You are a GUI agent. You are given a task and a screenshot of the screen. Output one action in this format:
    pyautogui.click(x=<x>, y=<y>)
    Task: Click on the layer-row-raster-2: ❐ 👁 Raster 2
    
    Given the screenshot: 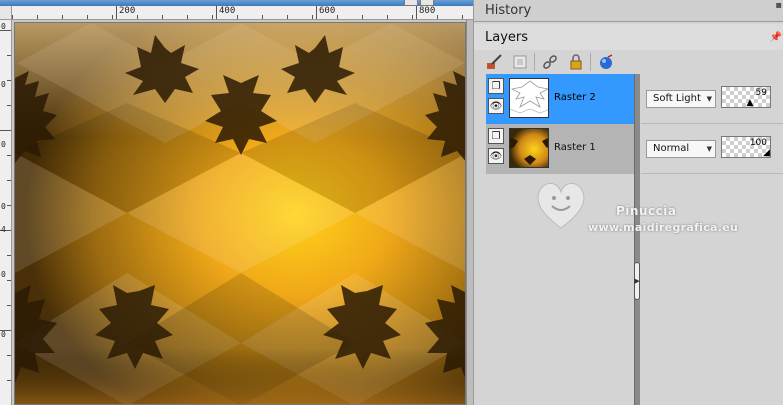 What is the action you would take?
    pyautogui.click(x=560, y=99)
    